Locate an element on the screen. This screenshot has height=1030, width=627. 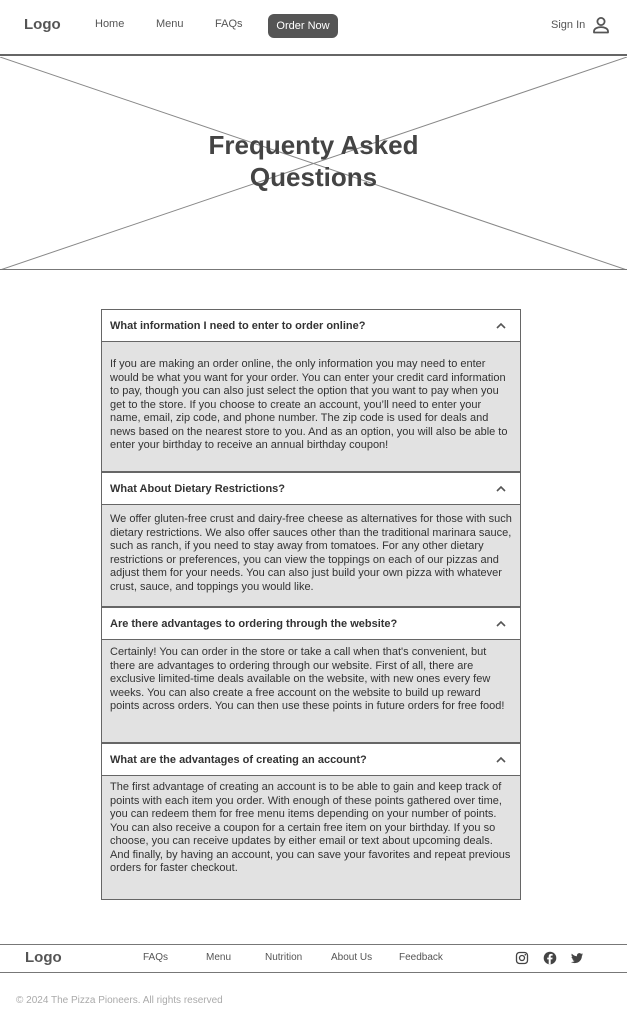
footer-link-nutrition: Nutrition is located at coordinates (283, 957).